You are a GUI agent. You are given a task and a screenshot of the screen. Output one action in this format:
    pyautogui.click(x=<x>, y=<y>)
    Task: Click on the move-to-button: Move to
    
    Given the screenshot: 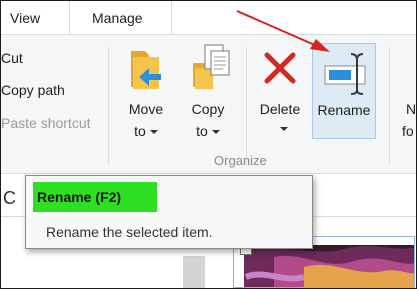 What is the action you would take?
    pyautogui.click(x=146, y=99)
    